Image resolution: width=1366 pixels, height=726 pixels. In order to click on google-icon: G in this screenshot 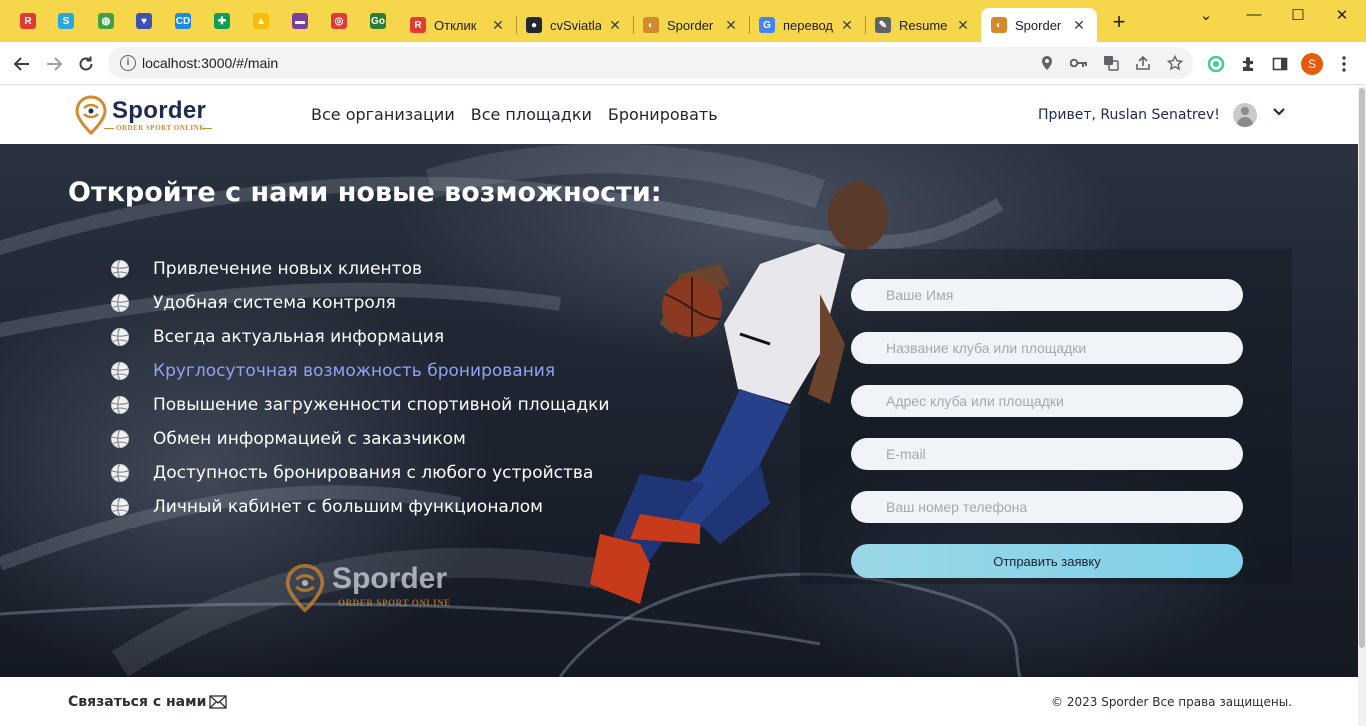, I will do `click(767, 25)`.